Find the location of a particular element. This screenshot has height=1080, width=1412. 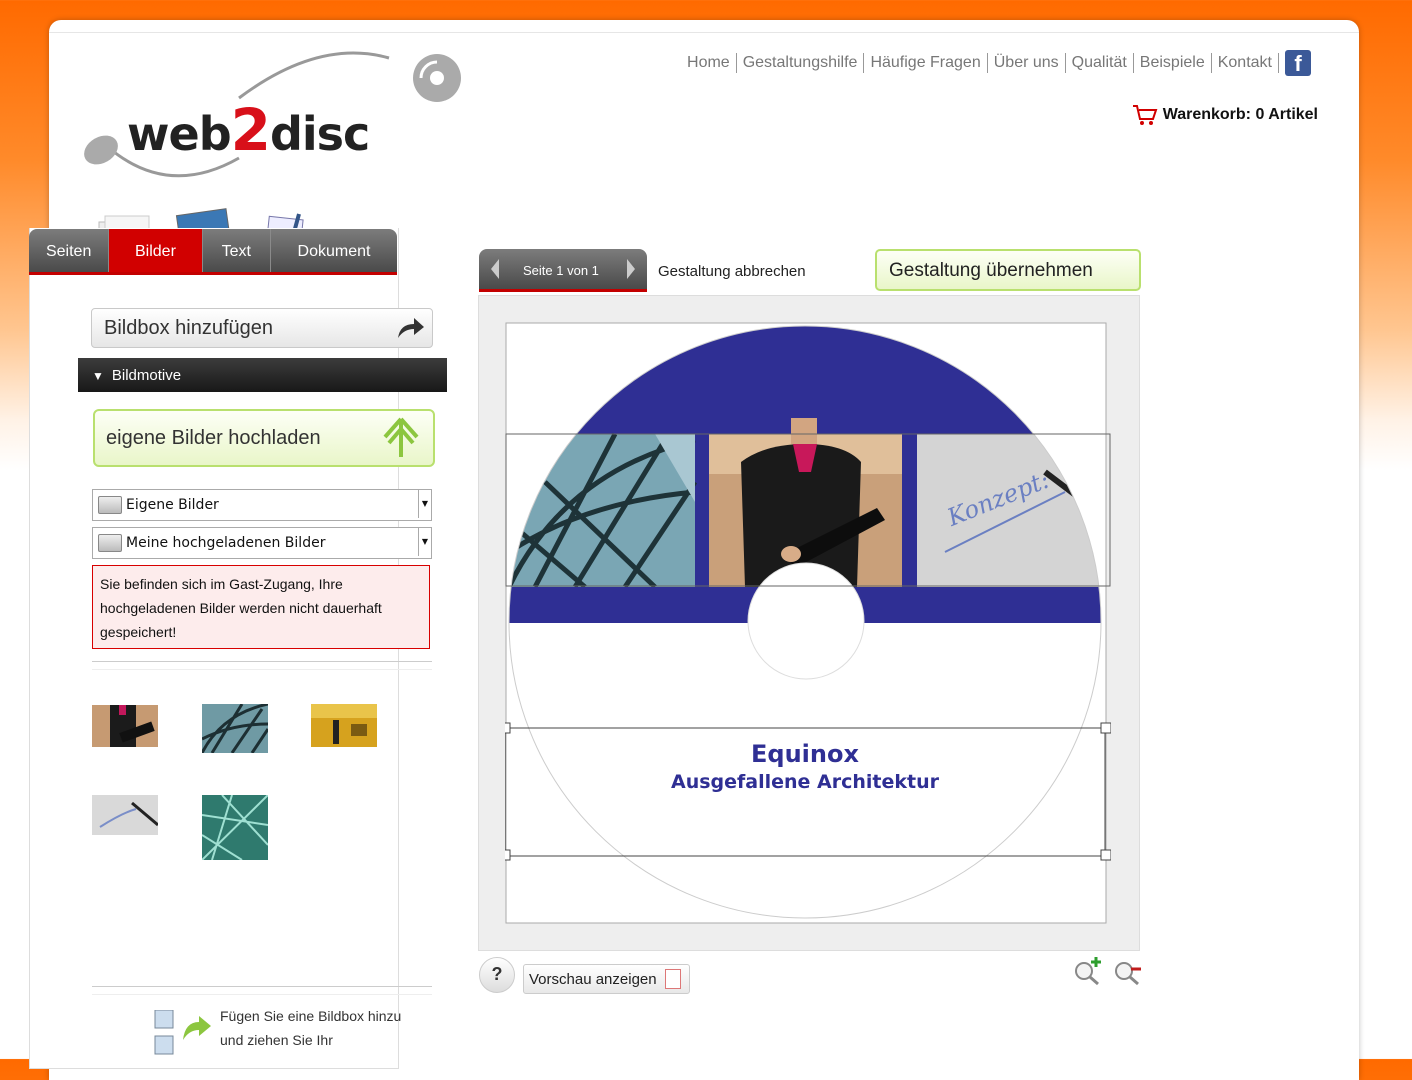

image-source-select: Eigene Bilder ▼ is located at coordinates (262, 505).